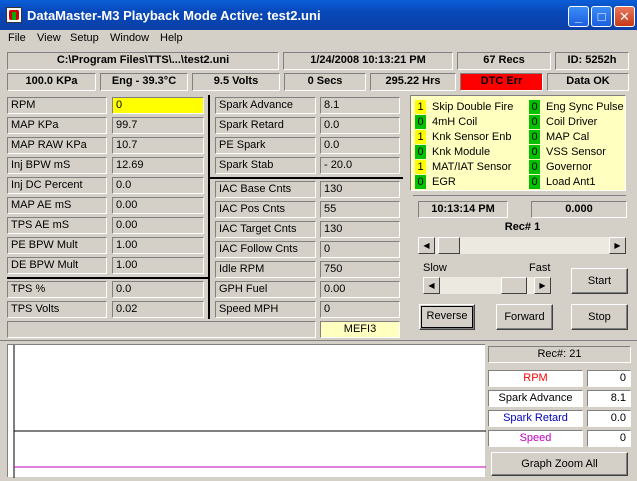 The width and height of the screenshot is (637, 481). What do you see at coordinates (542, 285) in the screenshot?
I see `speed-right-icon: ▶` at bounding box center [542, 285].